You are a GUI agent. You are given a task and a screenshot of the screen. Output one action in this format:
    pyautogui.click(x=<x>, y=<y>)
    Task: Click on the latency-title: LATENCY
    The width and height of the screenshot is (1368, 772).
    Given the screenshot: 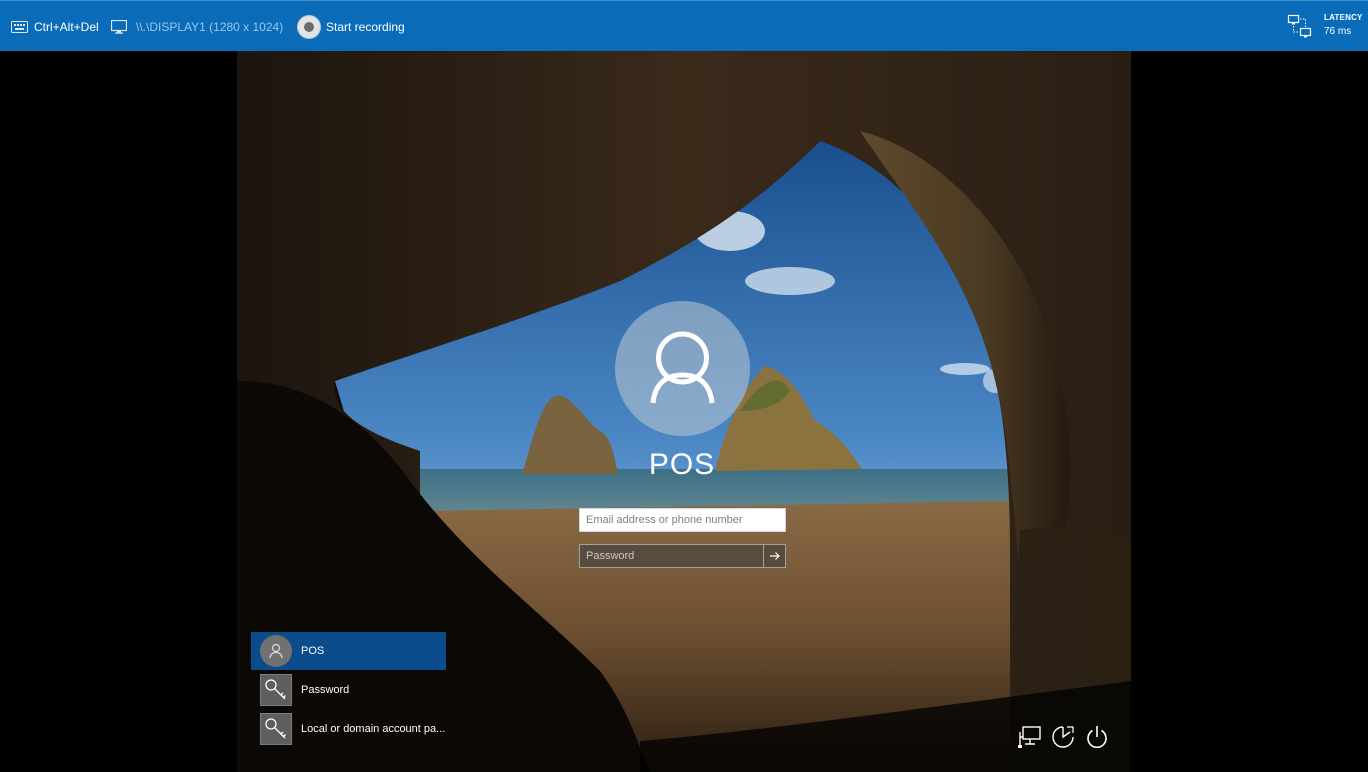 What is the action you would take?
    pyautogui.click(x=1343, y=17)
    